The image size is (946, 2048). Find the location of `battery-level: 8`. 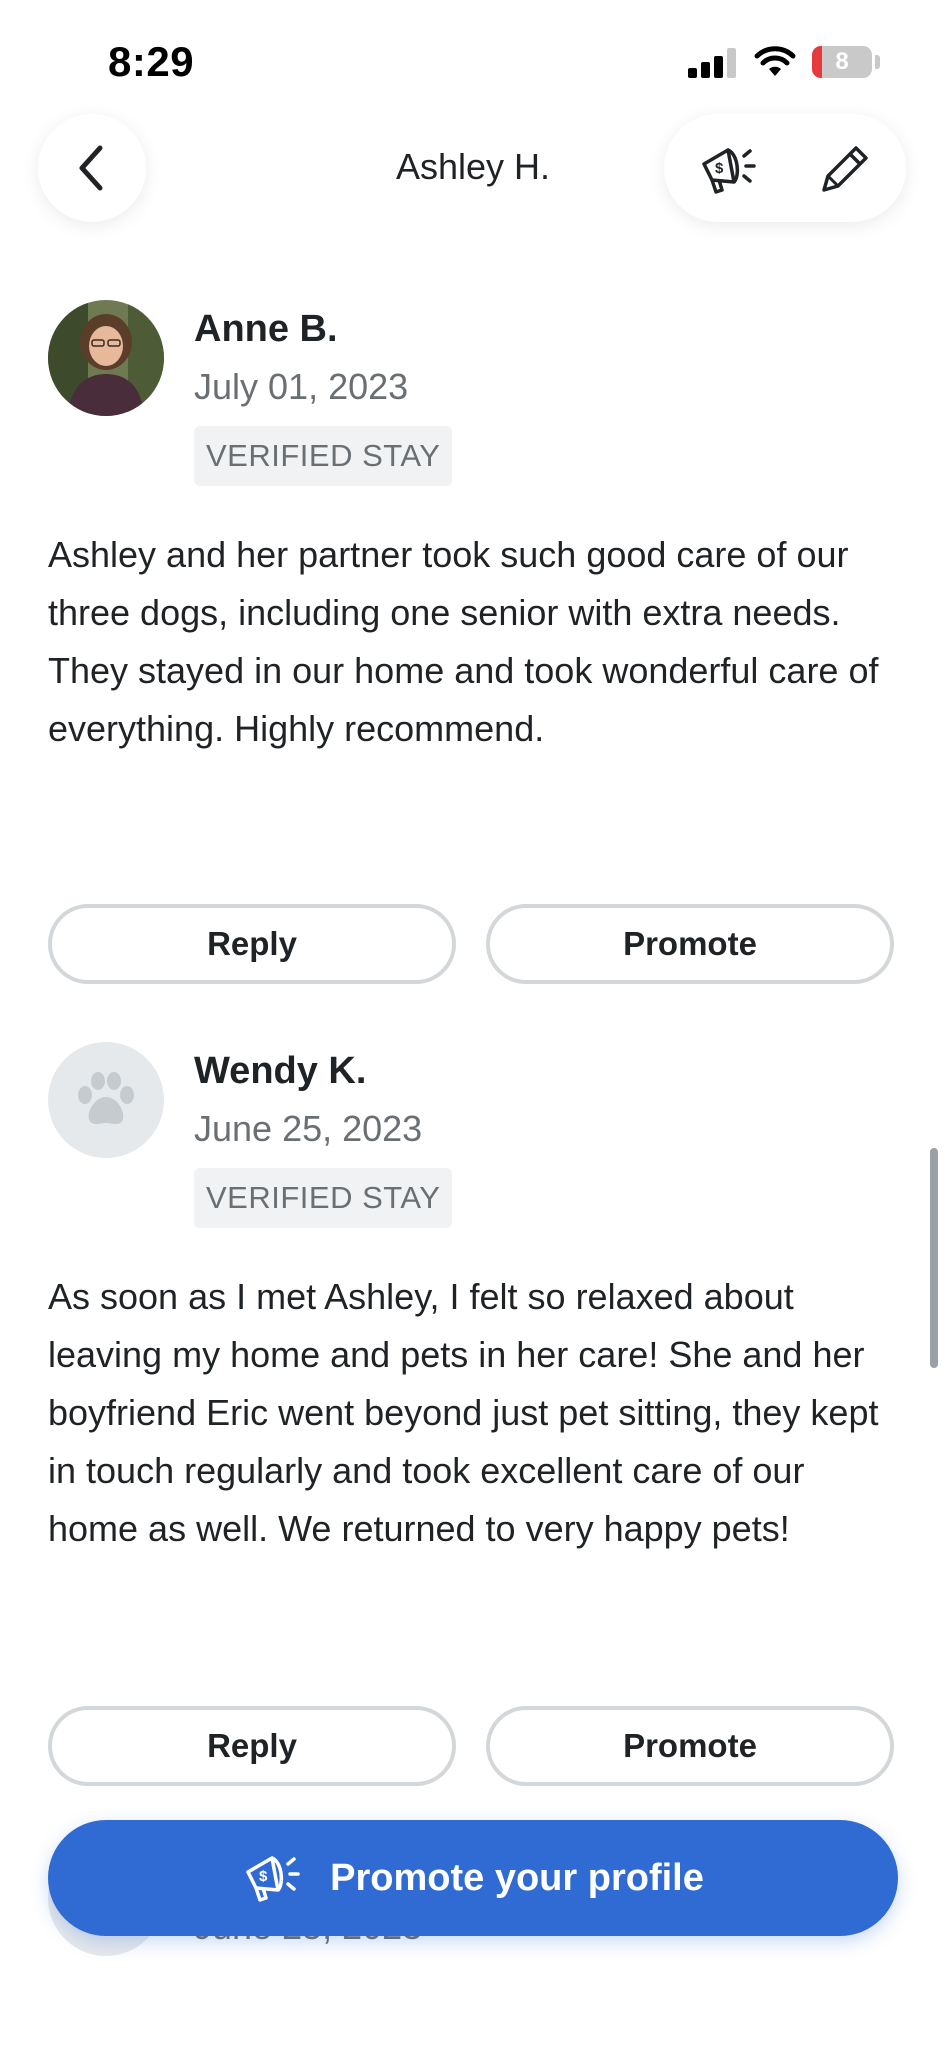

battery-level: 8 is located at coordinates (842, 61).